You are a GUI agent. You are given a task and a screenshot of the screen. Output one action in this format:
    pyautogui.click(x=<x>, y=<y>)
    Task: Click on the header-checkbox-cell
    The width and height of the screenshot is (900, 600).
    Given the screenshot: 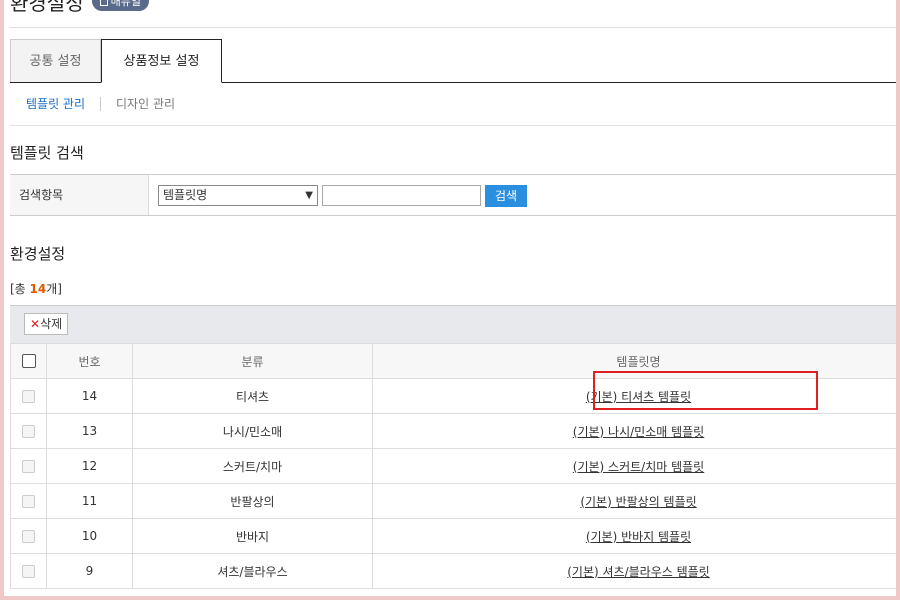 What is the action you would take?
    pyautogui.click(x=28, y=361)
    